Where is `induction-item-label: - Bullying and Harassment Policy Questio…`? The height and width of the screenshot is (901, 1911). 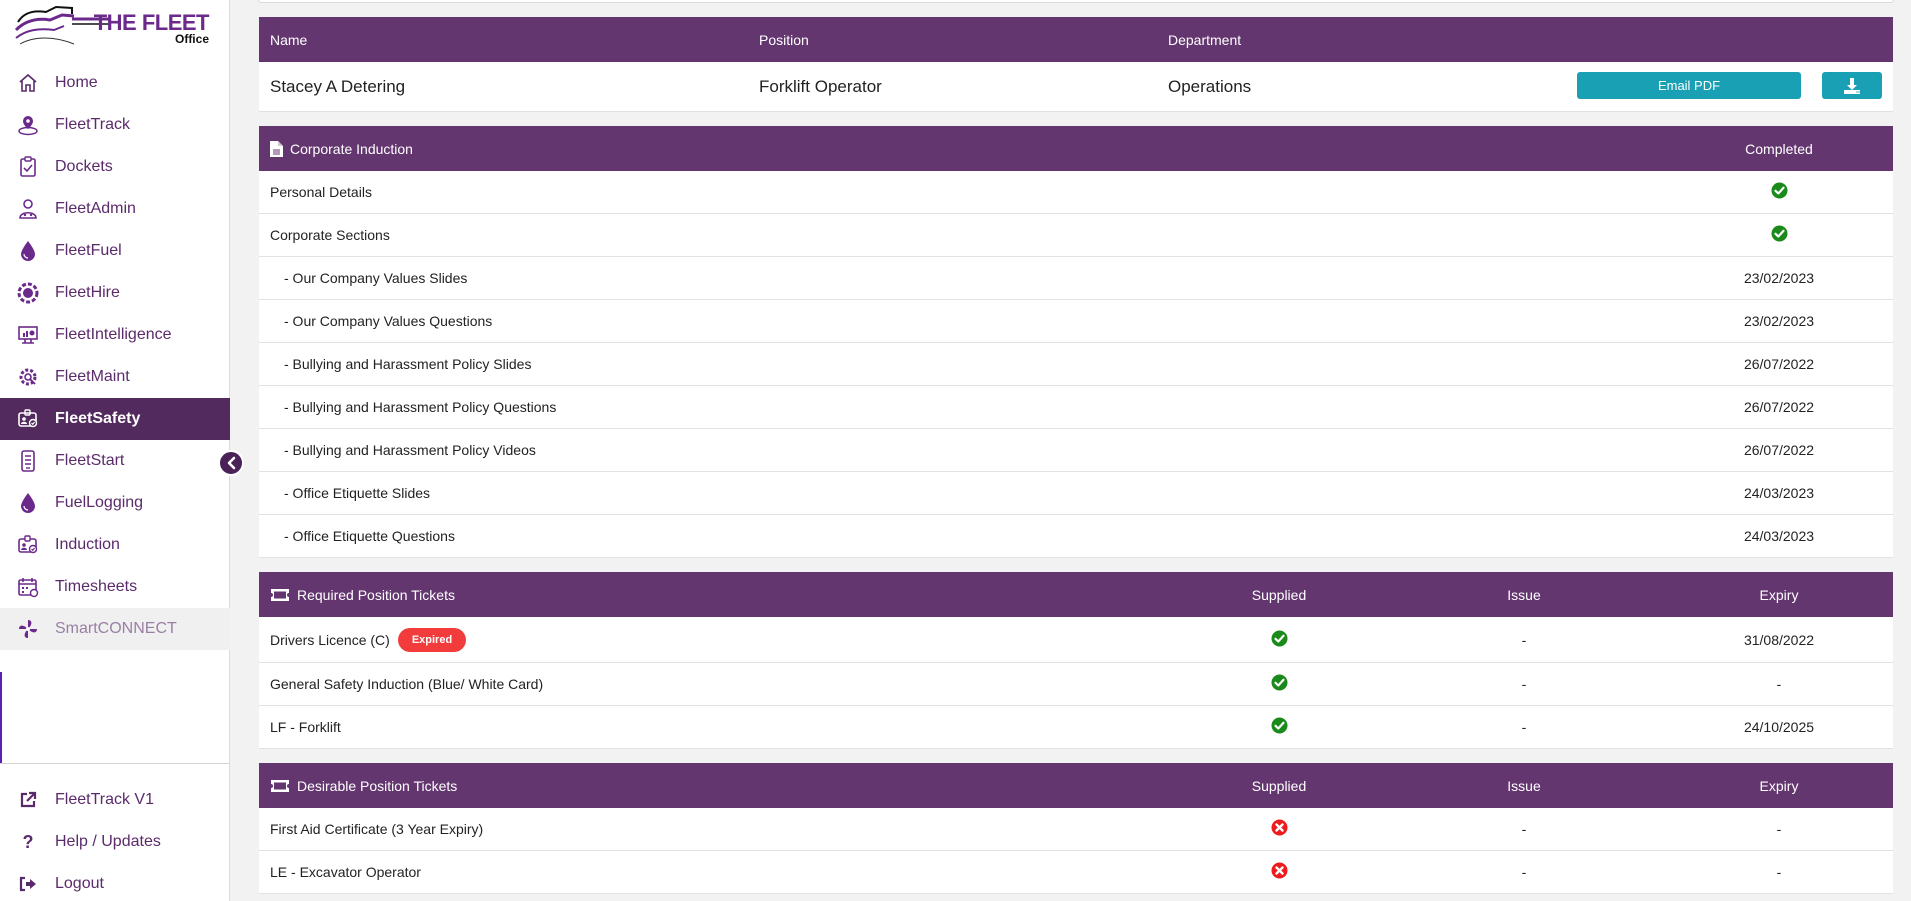 induction-item-label: - Bullying and Harassment Policy Questio… is located at coordinates (420, 407).